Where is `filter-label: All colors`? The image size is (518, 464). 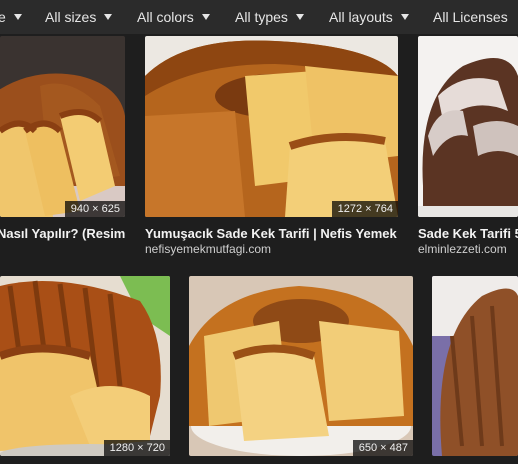
filter-label: All colors is located at coordinates (165, 17).